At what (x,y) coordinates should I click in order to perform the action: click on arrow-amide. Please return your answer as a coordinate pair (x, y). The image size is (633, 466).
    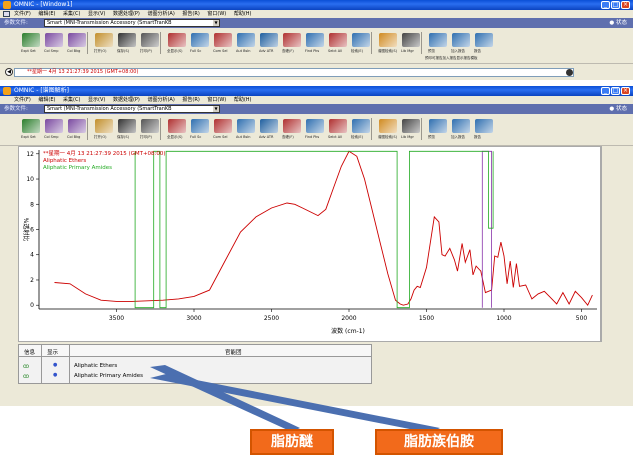
    Looking at the image, I should click on (295, 403).